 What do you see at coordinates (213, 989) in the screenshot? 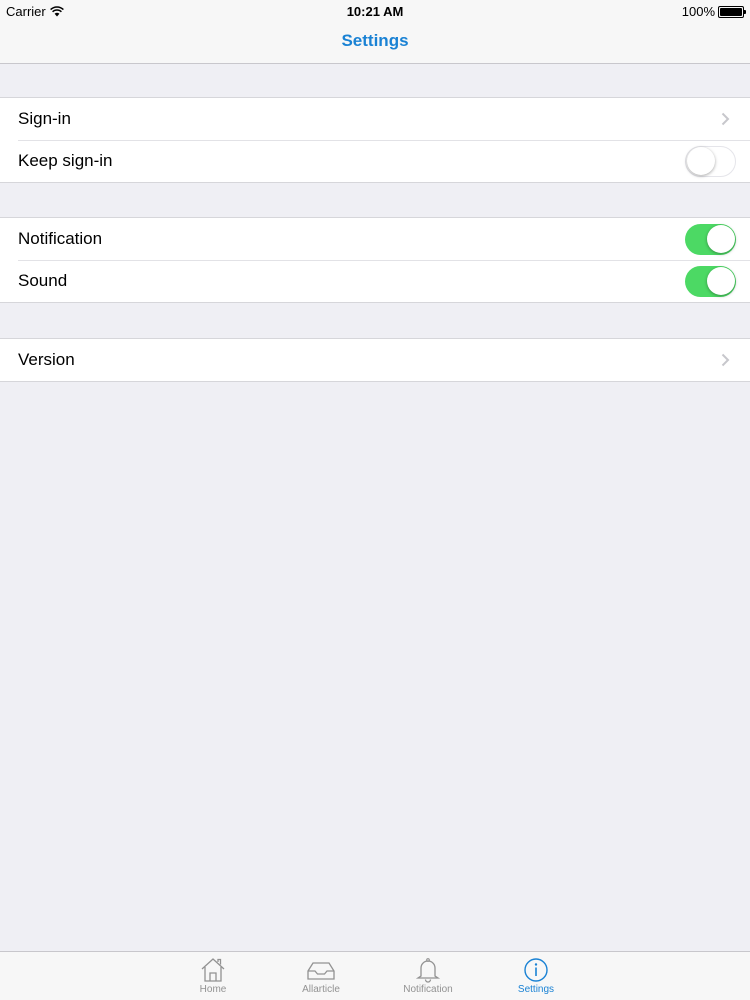
I see `tab-label: Home` at bounding box center [213, 989].